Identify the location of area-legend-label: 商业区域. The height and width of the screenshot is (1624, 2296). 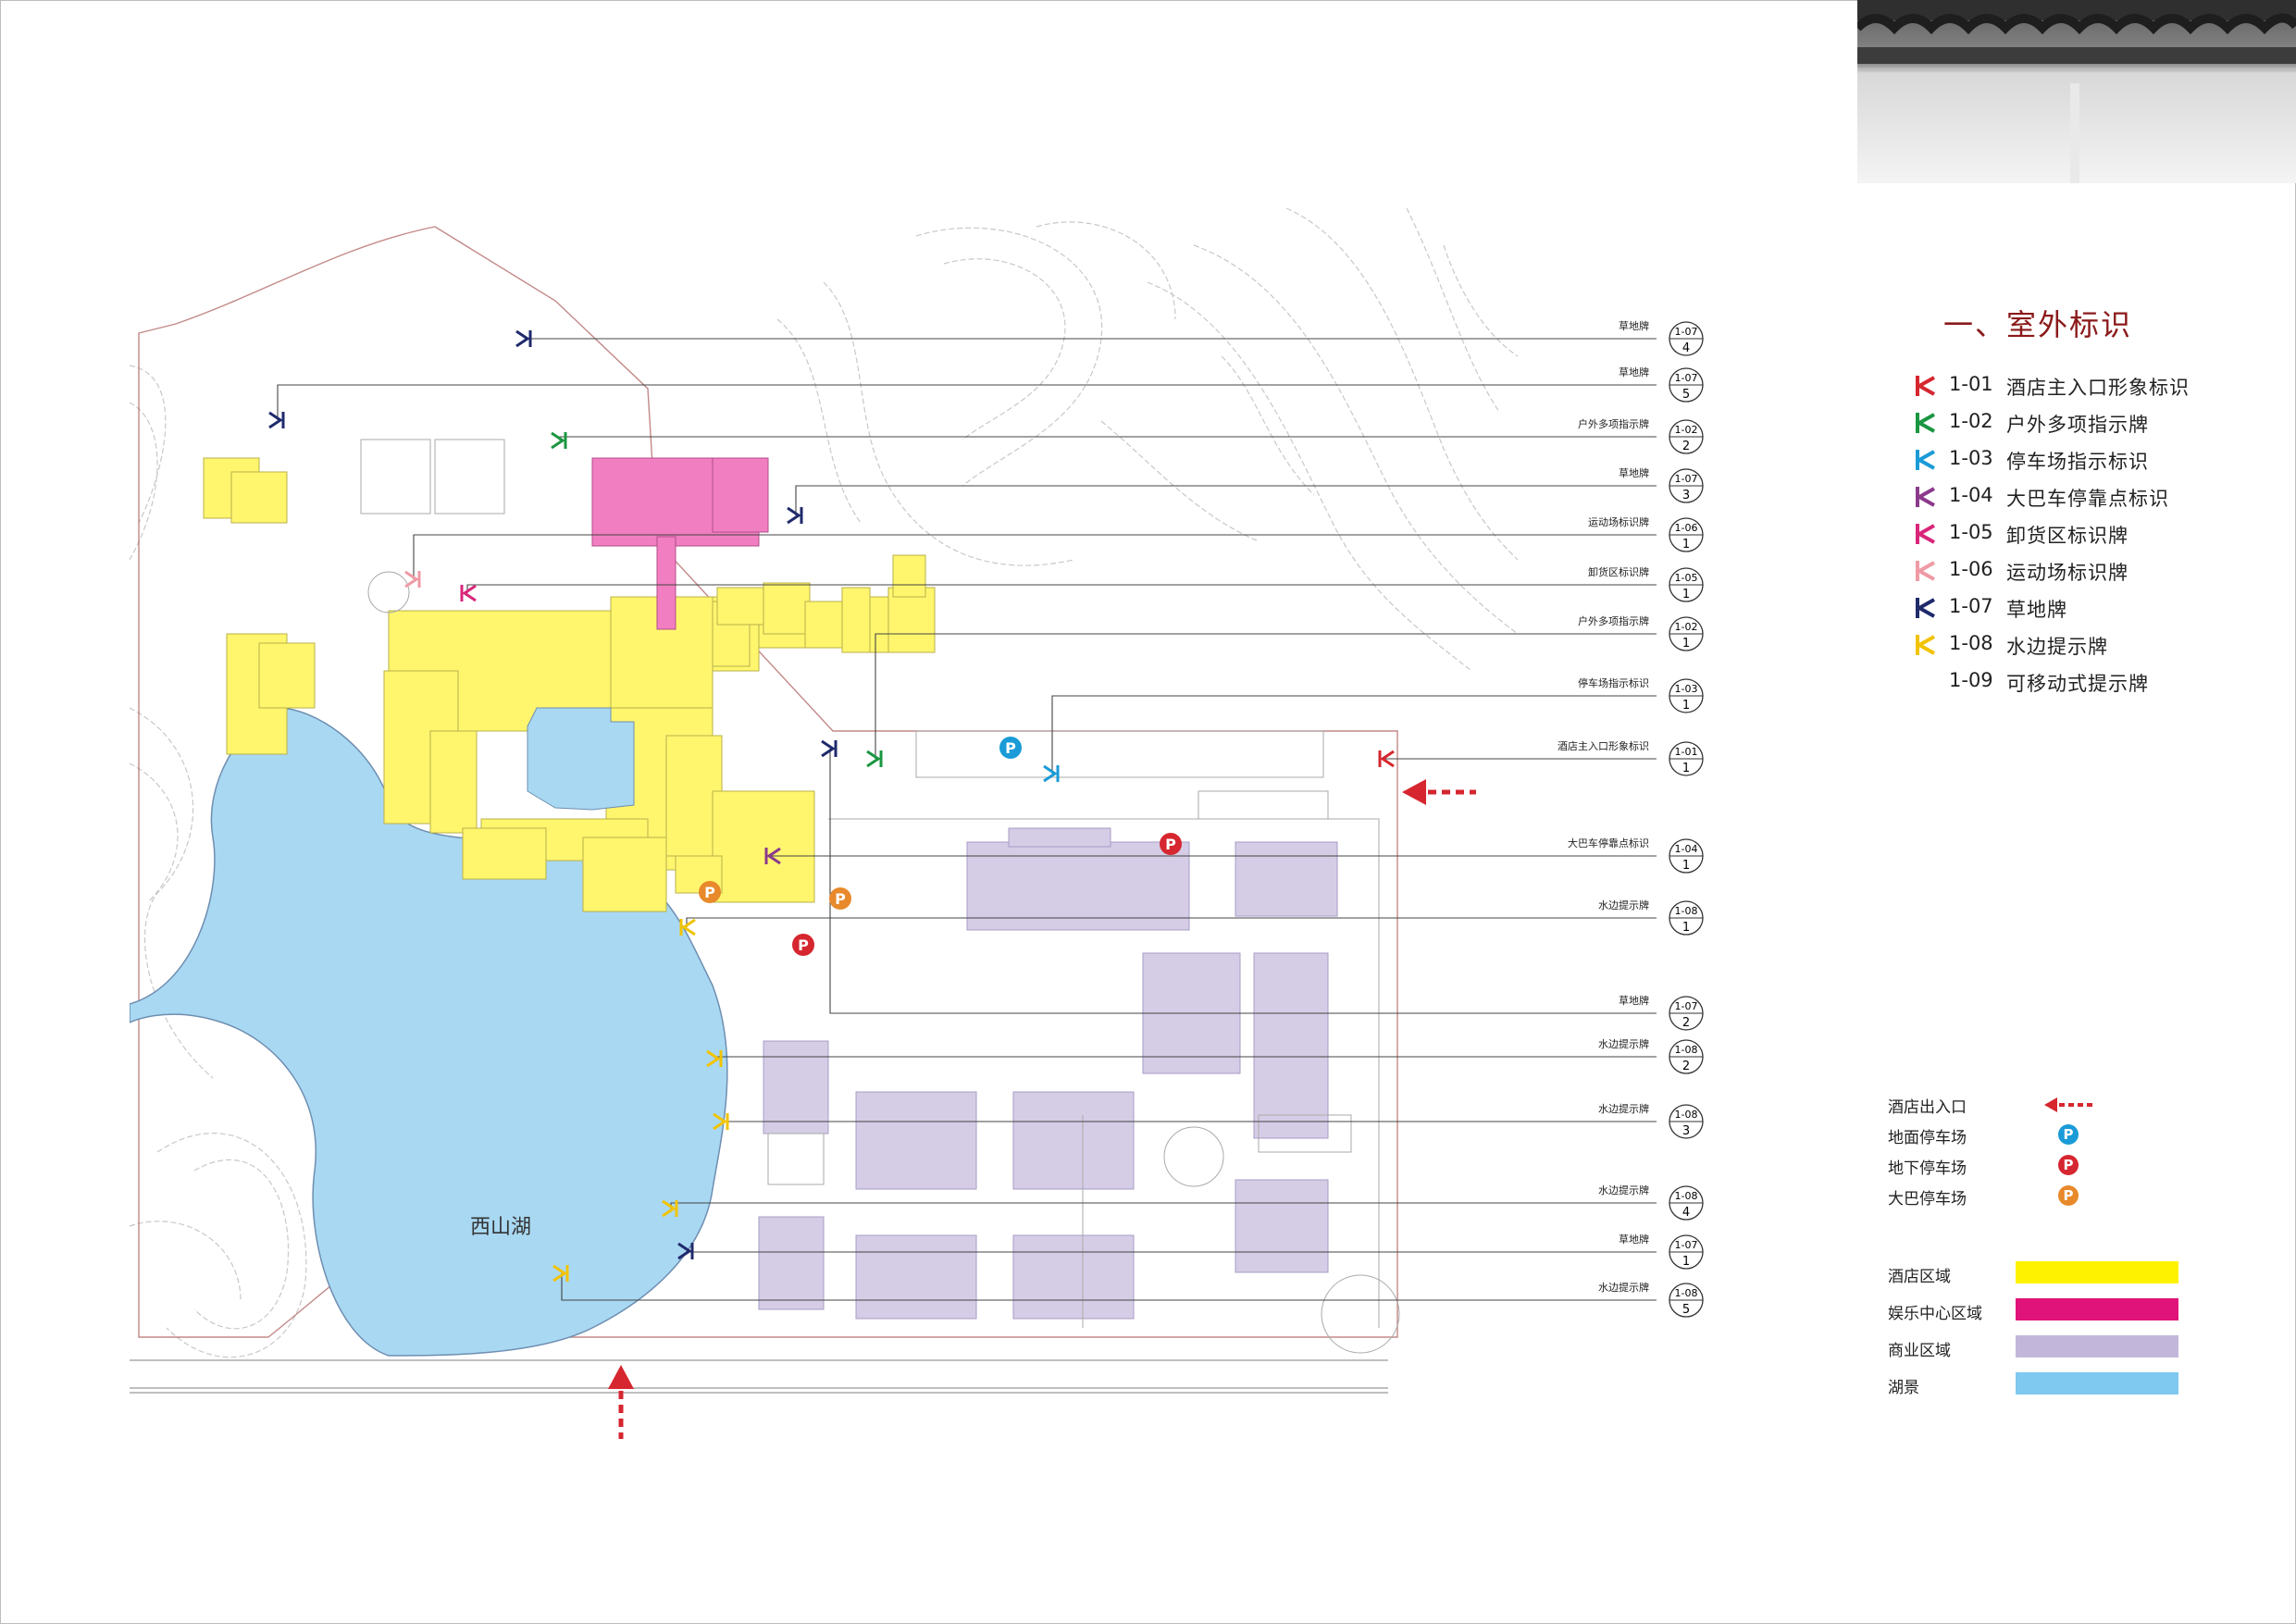
(1919, 1351).